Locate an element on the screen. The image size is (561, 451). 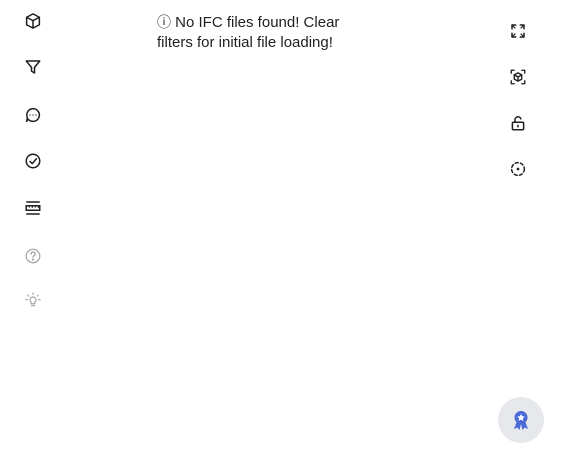
unlock-icon is located at coordinates (518, 123).